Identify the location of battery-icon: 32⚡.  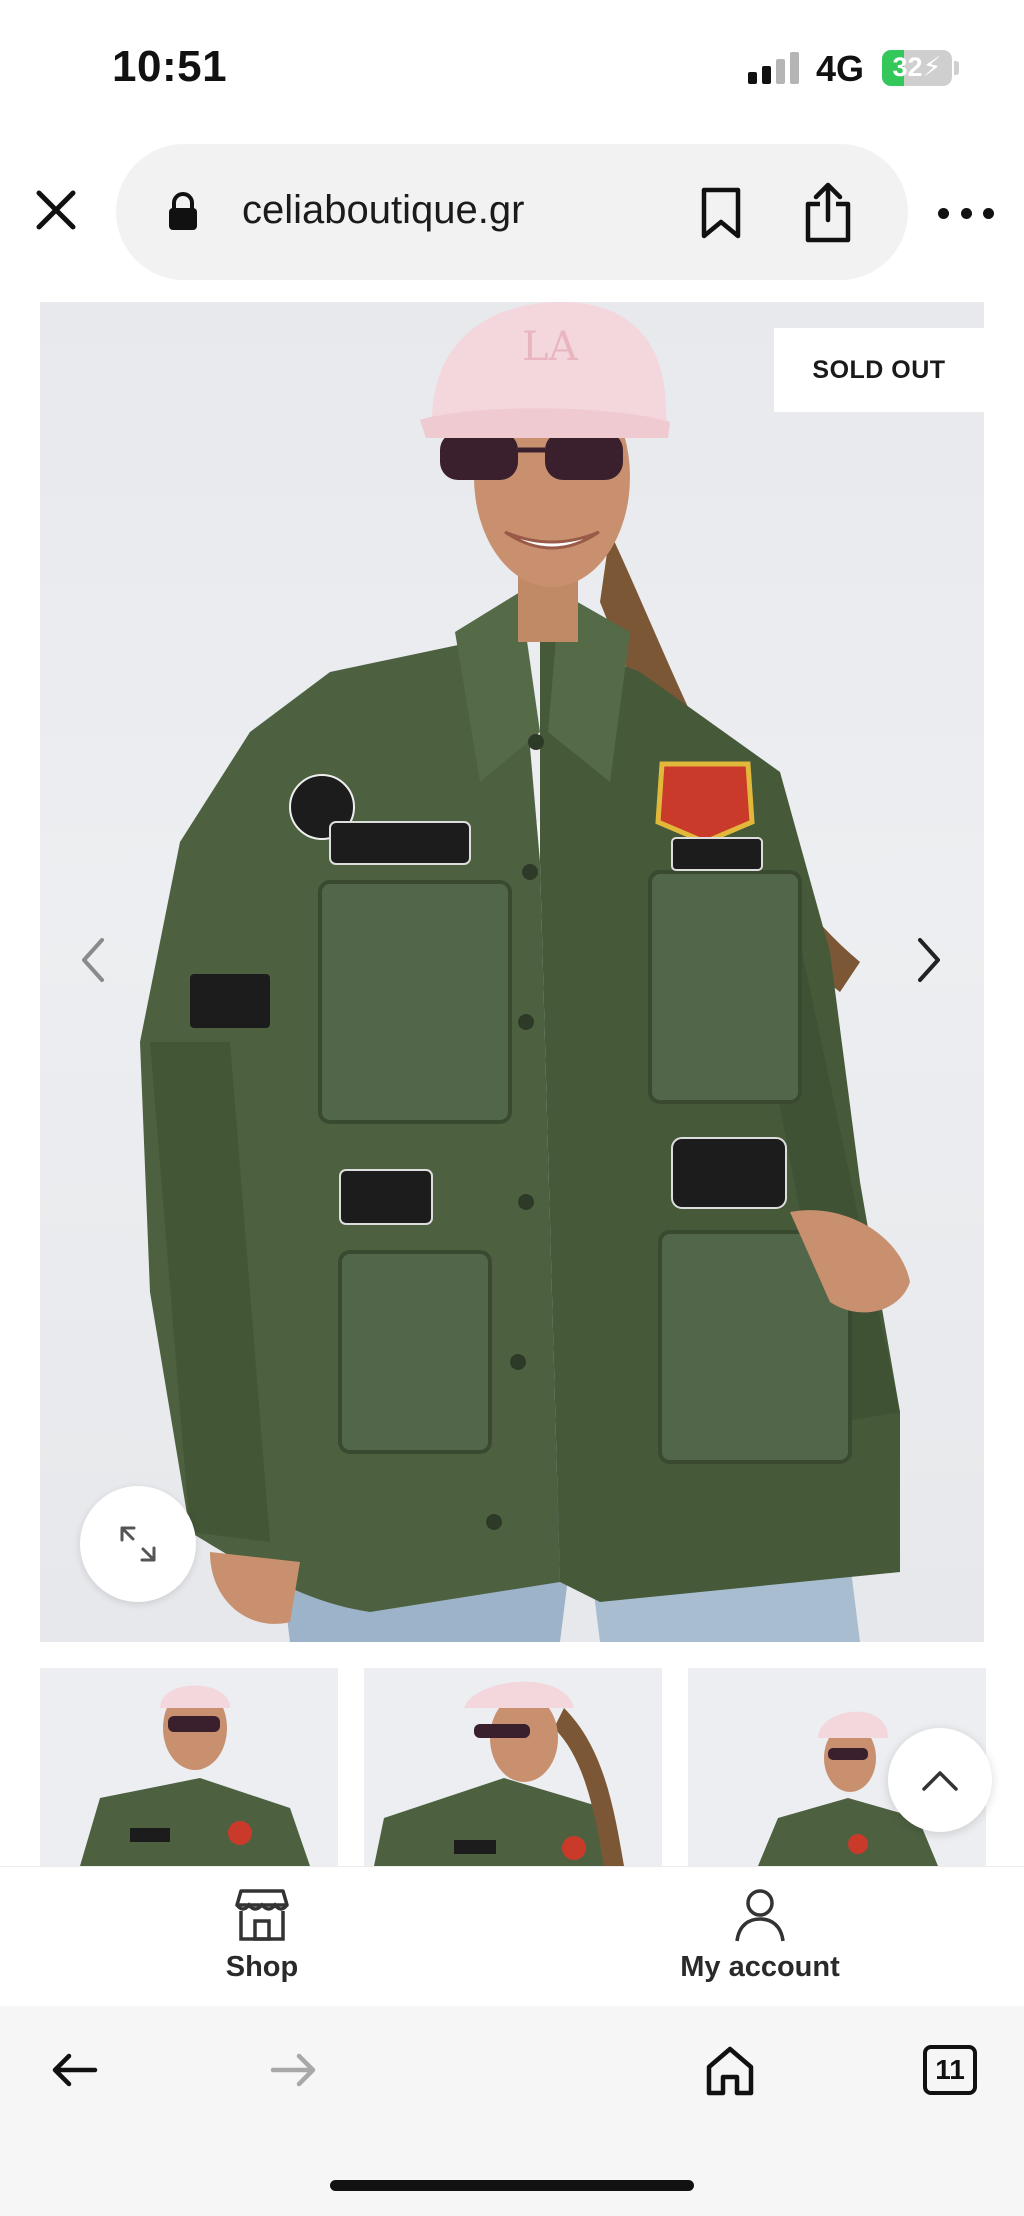
(917, 68).